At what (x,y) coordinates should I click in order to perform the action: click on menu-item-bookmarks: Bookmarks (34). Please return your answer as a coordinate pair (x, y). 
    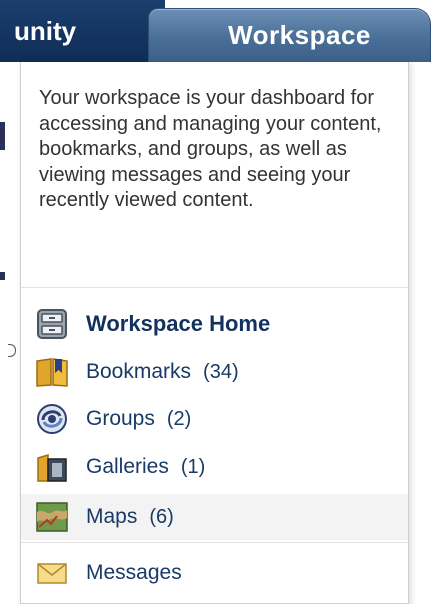
    Looking at the image, I should click on (214, 372).